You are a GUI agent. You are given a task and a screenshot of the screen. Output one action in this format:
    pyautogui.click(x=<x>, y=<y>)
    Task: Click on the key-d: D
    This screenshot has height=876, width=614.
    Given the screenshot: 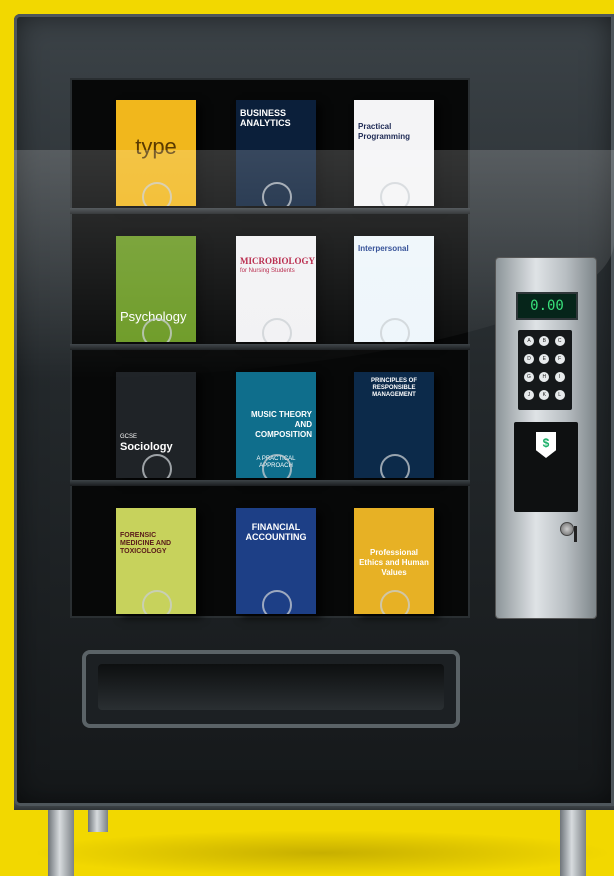 What is the action you would take?
    pyautogui.click(x=529, y=359)
    